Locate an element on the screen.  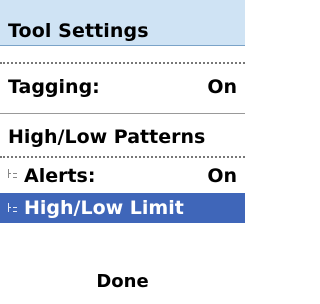
high-low-limit-row: High/Low Limit is located at coordinates (122, 208).